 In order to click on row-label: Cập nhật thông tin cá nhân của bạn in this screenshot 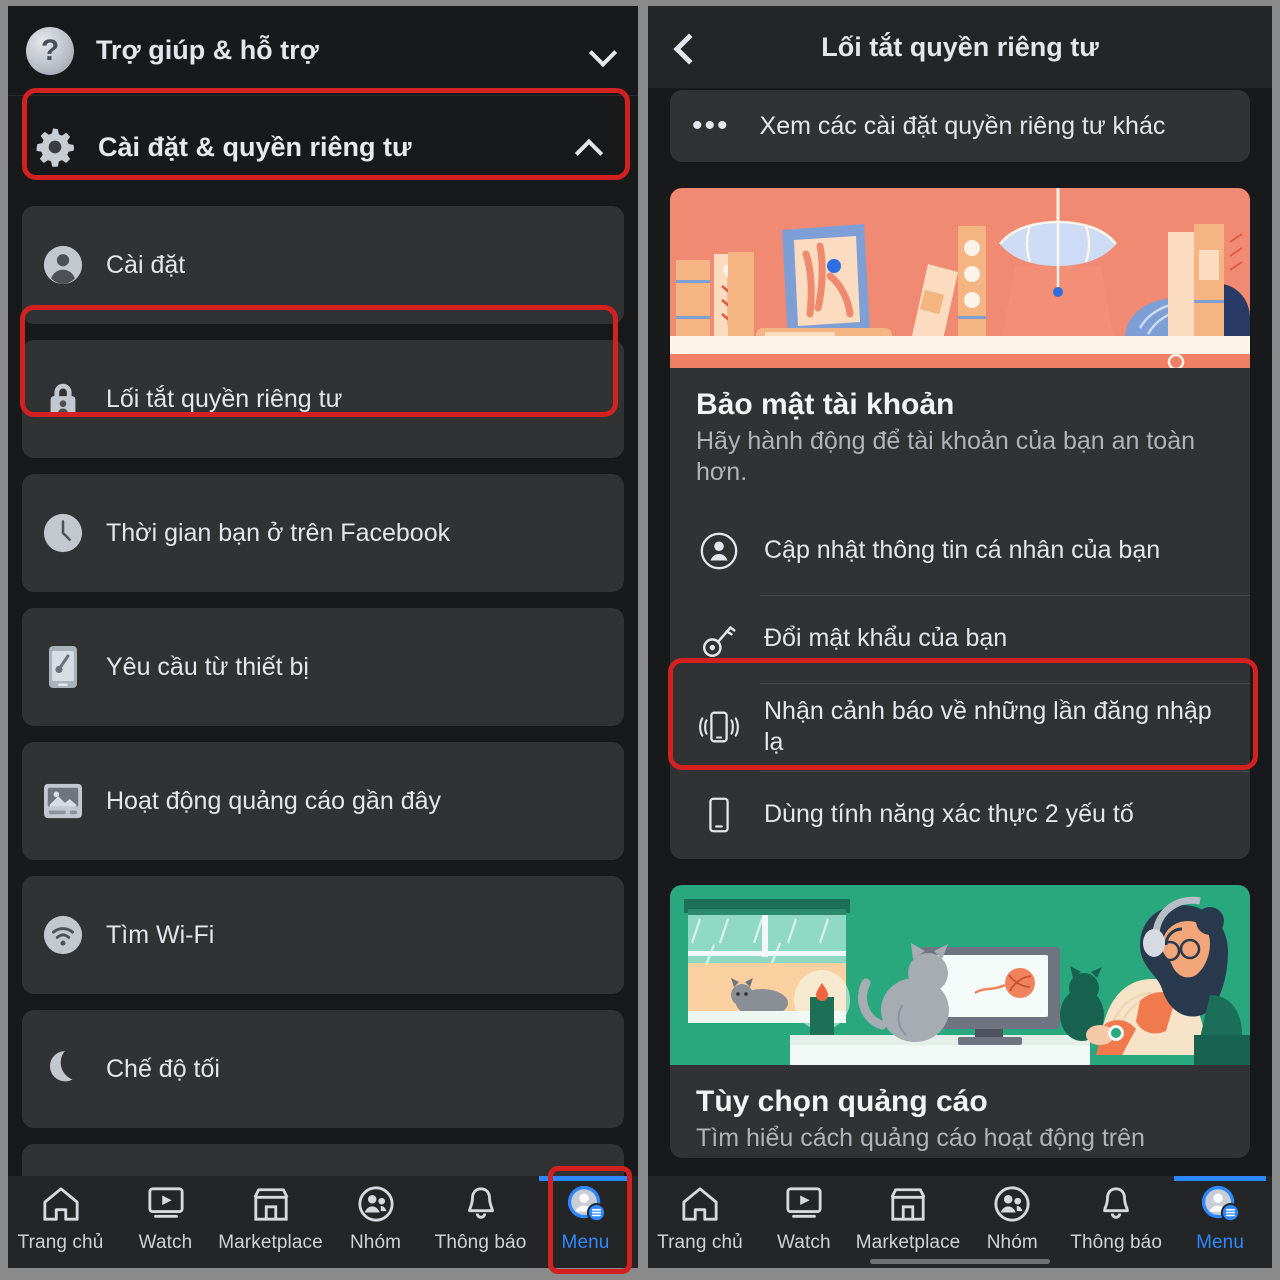, I will do `click(962, 550)`.